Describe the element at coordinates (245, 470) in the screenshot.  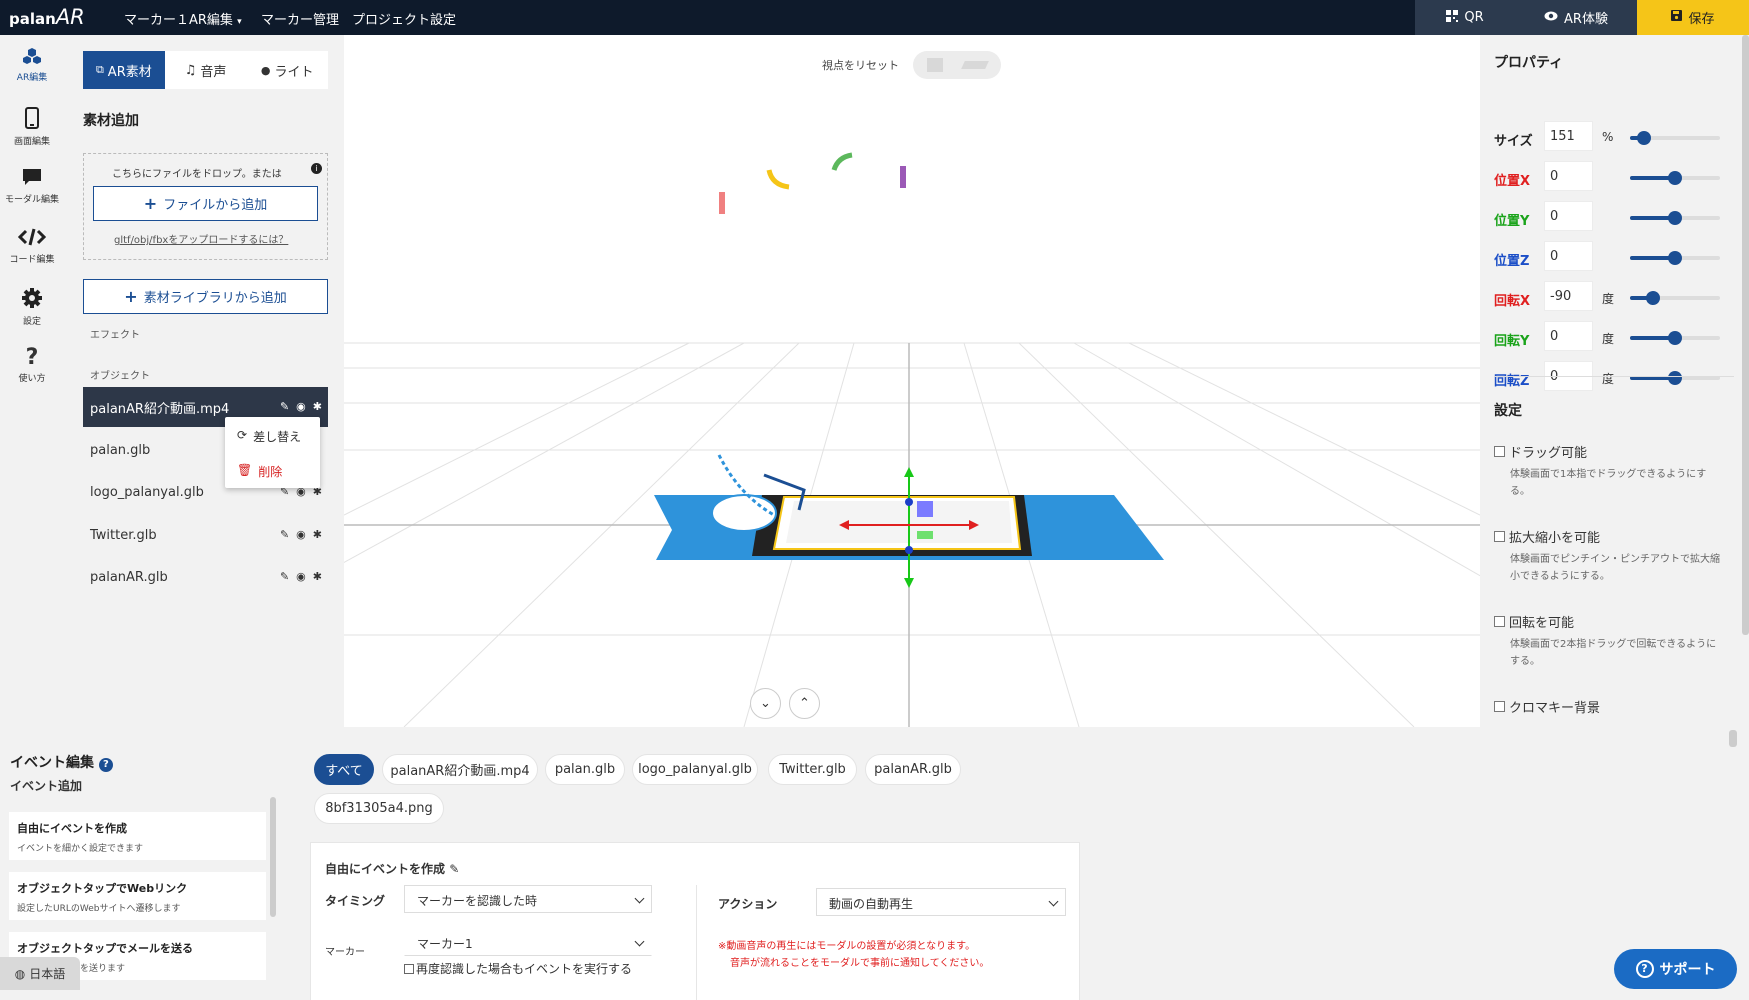
I see `trash-icon: 🗑` at that location.